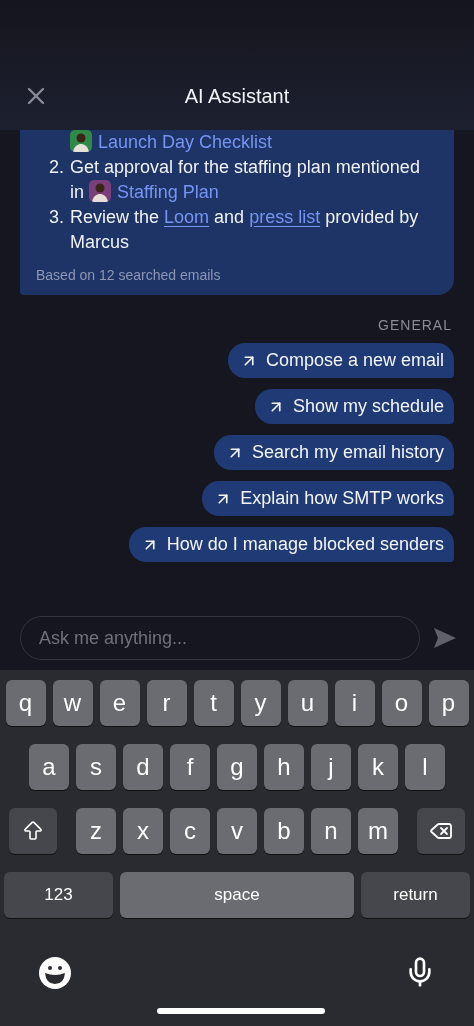 Image resolution: width=474 pixels, height=1026 pixels. What do you see at coordinates (129, 275) in the screenshot?
I see `source-note: Based on 12 searched emails` at bounding box center [129, 275].